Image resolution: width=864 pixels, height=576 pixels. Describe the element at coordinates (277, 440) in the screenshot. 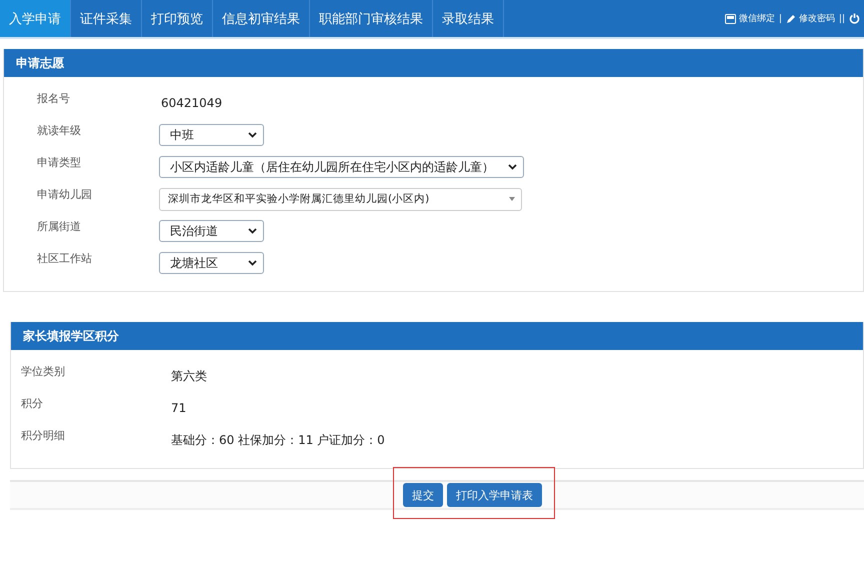

I see `field-value: 基础分：60 社保加分：11 户证加分：0` at that location.